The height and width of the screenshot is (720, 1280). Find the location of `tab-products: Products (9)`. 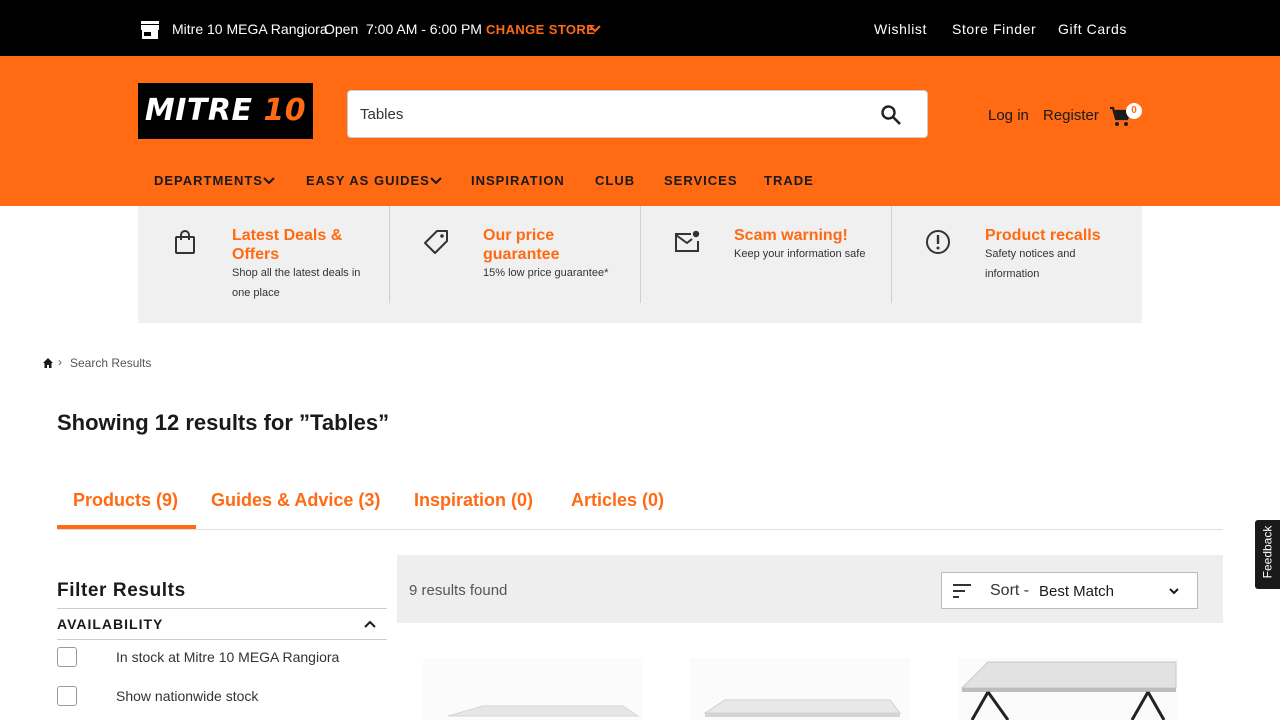

tab-products: Products (9) is located at coordinates (125, 500).